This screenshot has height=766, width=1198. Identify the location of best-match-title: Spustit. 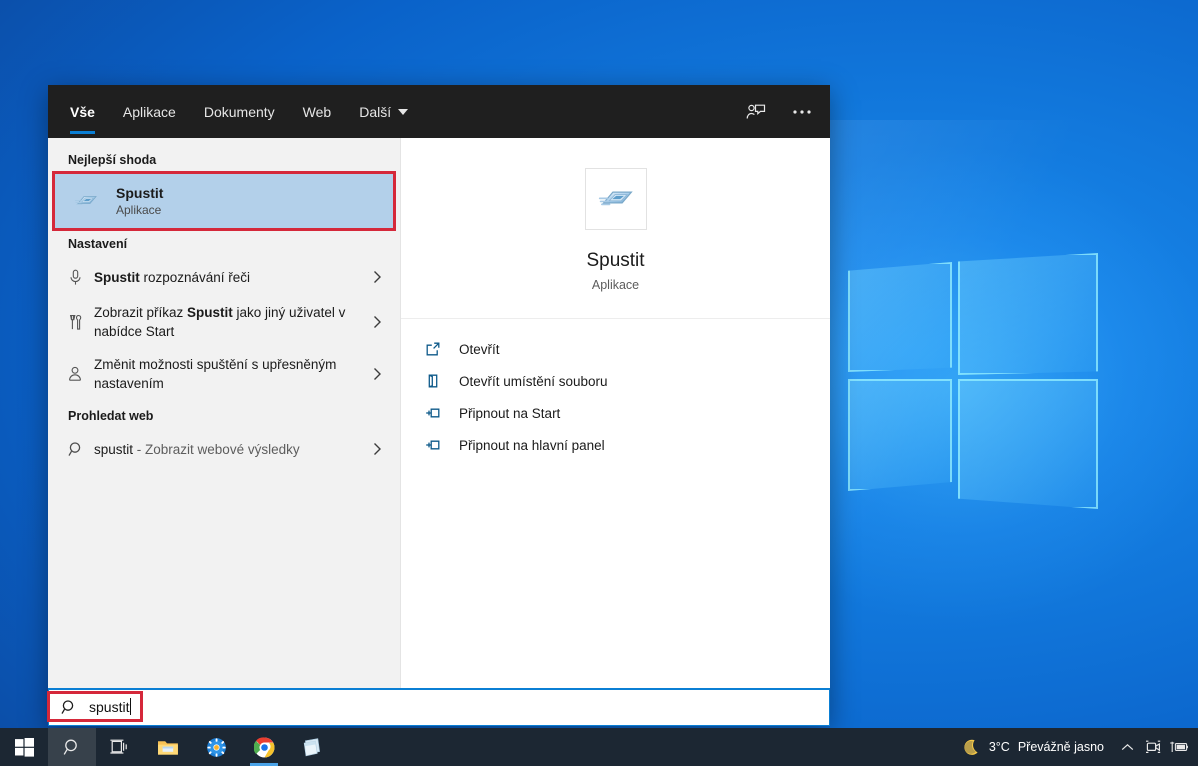
(140, 193).